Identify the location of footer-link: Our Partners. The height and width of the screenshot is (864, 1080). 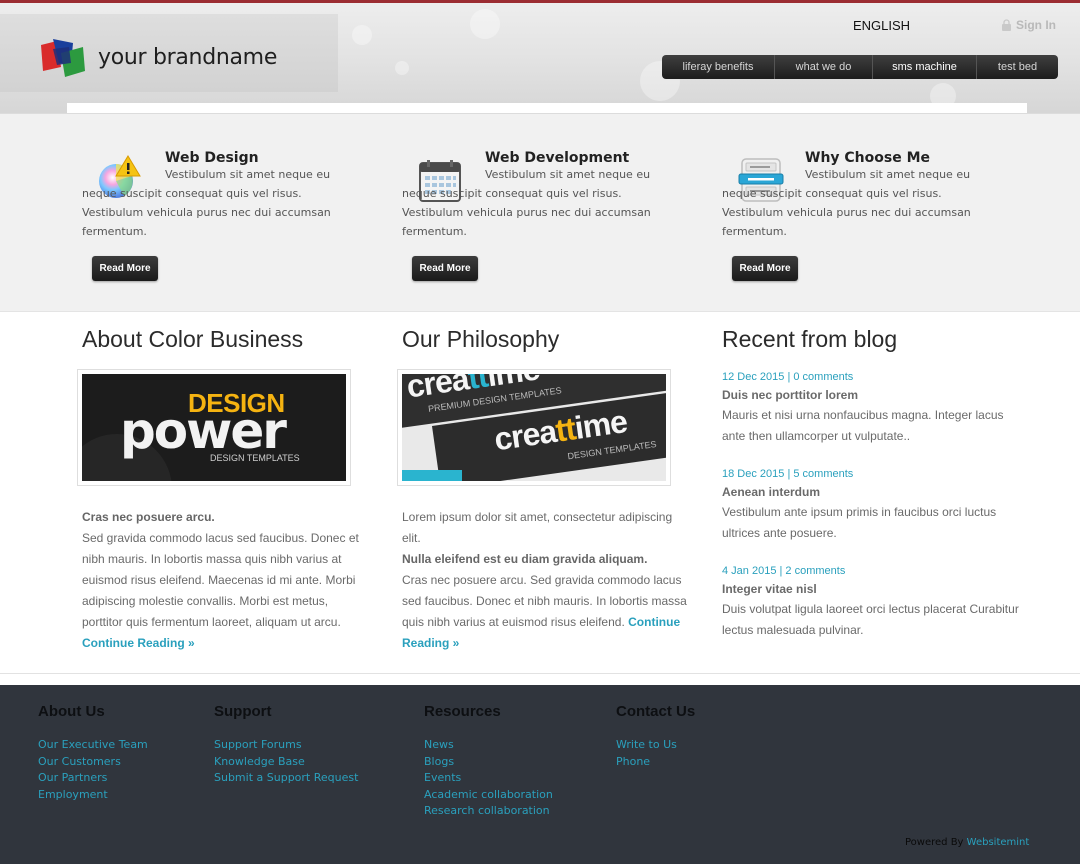
(93, 778).